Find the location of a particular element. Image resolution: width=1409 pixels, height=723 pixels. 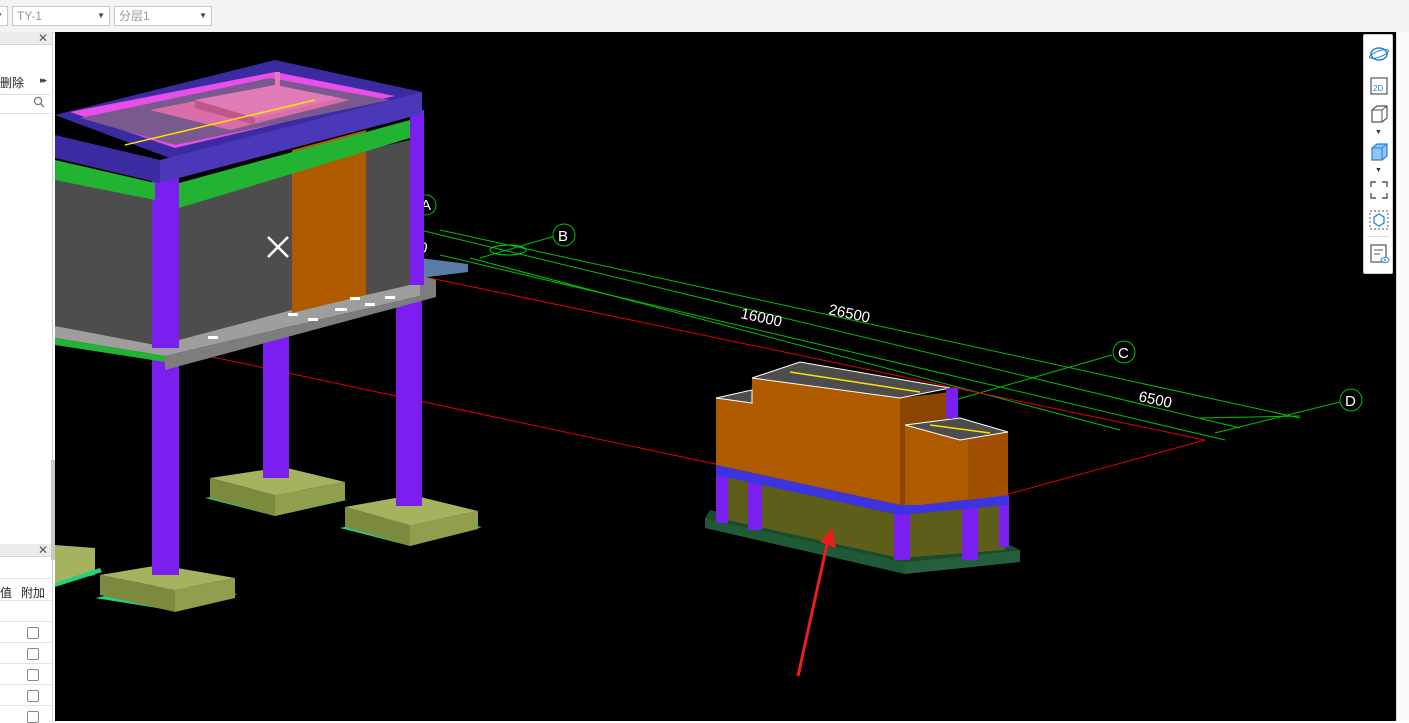

solid-cube-icon is located at coordinates (1379, 152).